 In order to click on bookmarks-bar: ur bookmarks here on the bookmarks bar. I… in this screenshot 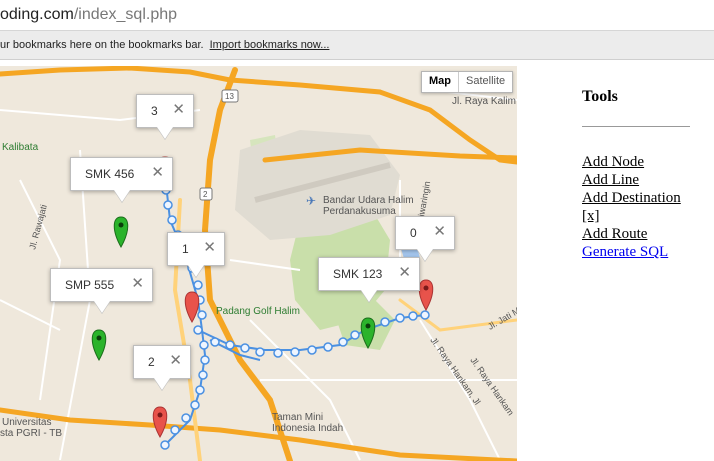, I will do `click(357, 45)`.